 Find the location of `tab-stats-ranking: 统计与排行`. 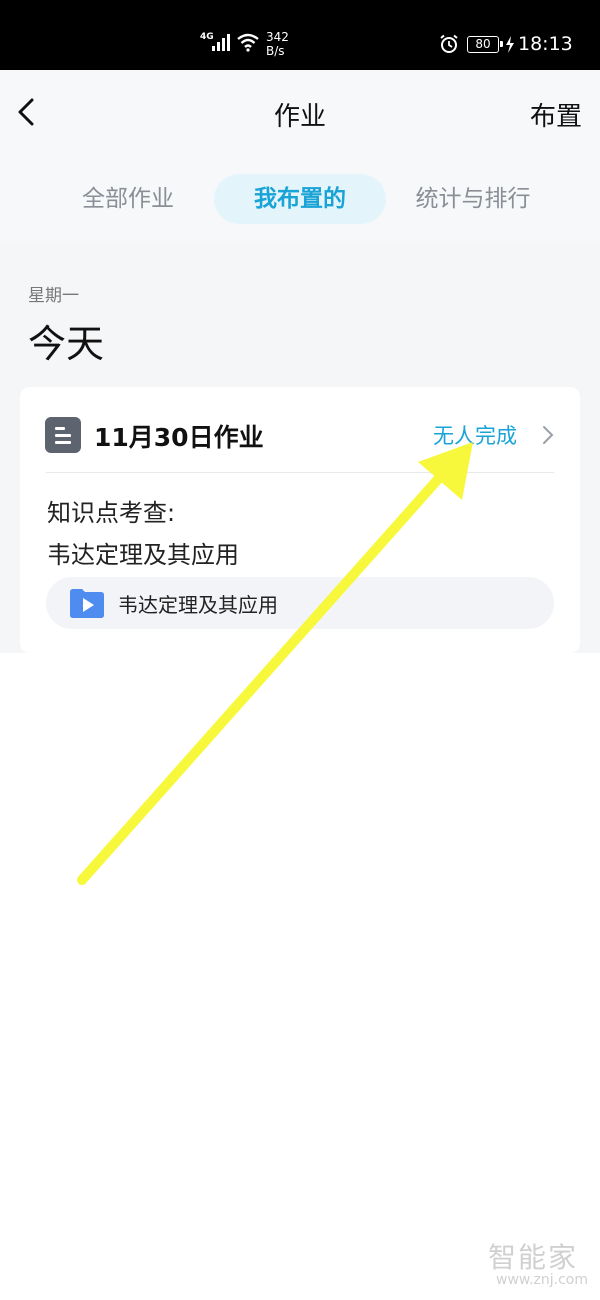

tab-stats-ranking: 统计与排行 is located at coordinates (473, 199).